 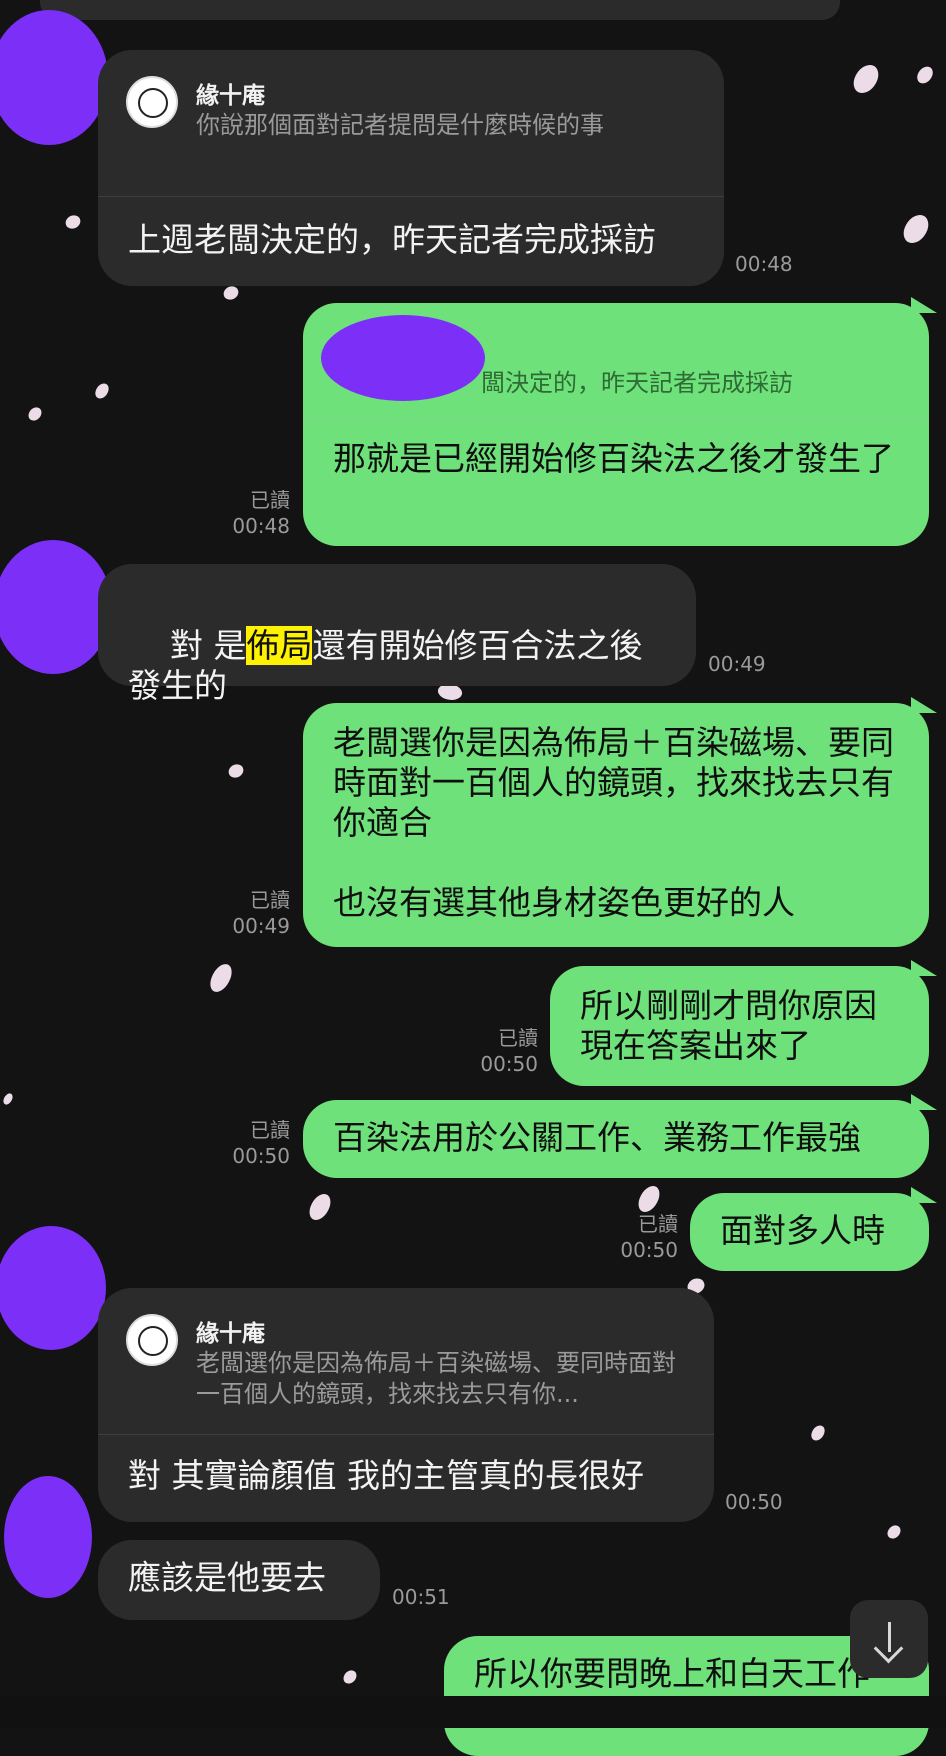 I want to click on incoming-message-bubble: 應該是他要去, so click(x=239, y=1580).